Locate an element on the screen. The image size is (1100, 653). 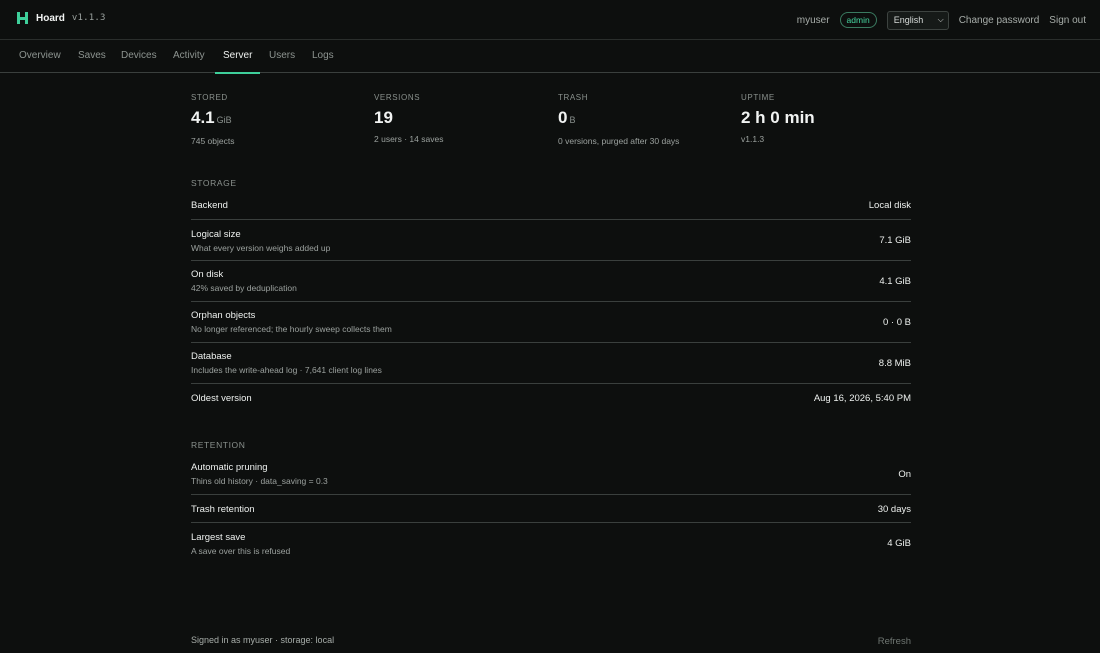
tab-server: Server is located at coordinates (238, 57).